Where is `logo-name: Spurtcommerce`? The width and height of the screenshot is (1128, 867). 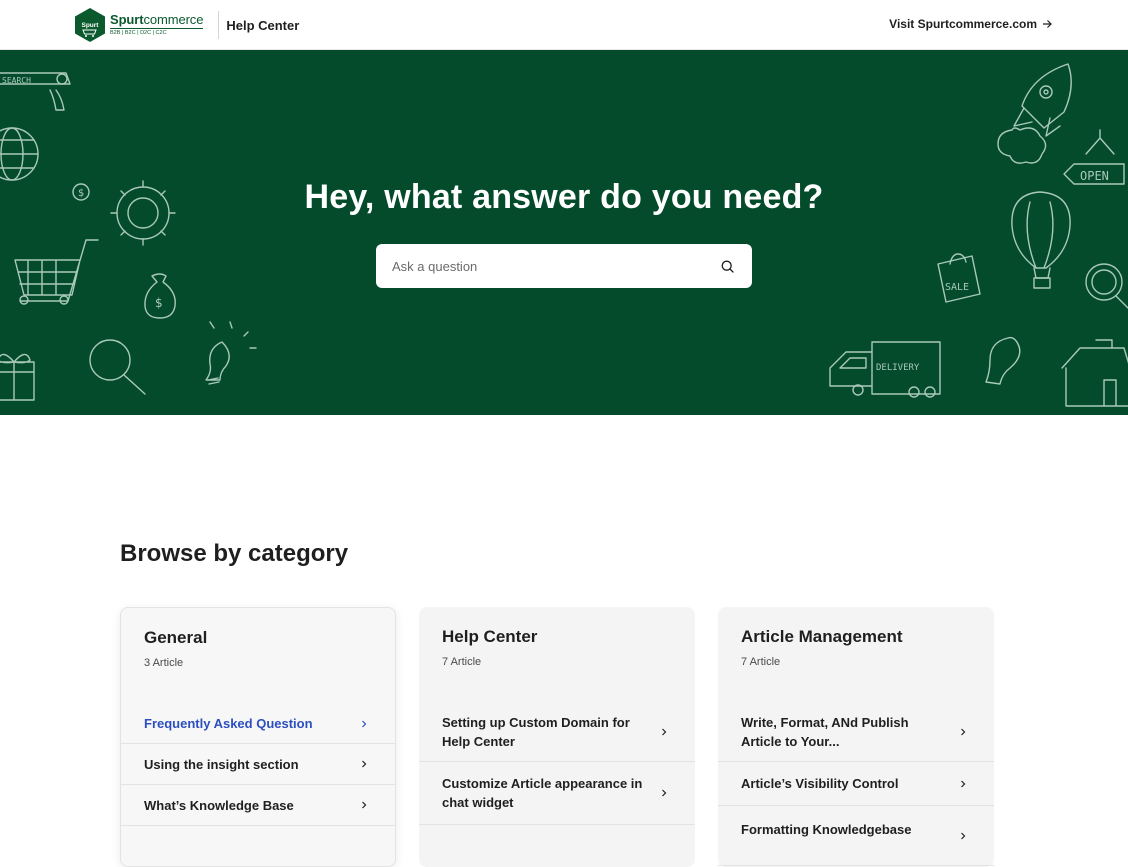
logo-name: Spurtcommerce is located at coordinates (156, 20).